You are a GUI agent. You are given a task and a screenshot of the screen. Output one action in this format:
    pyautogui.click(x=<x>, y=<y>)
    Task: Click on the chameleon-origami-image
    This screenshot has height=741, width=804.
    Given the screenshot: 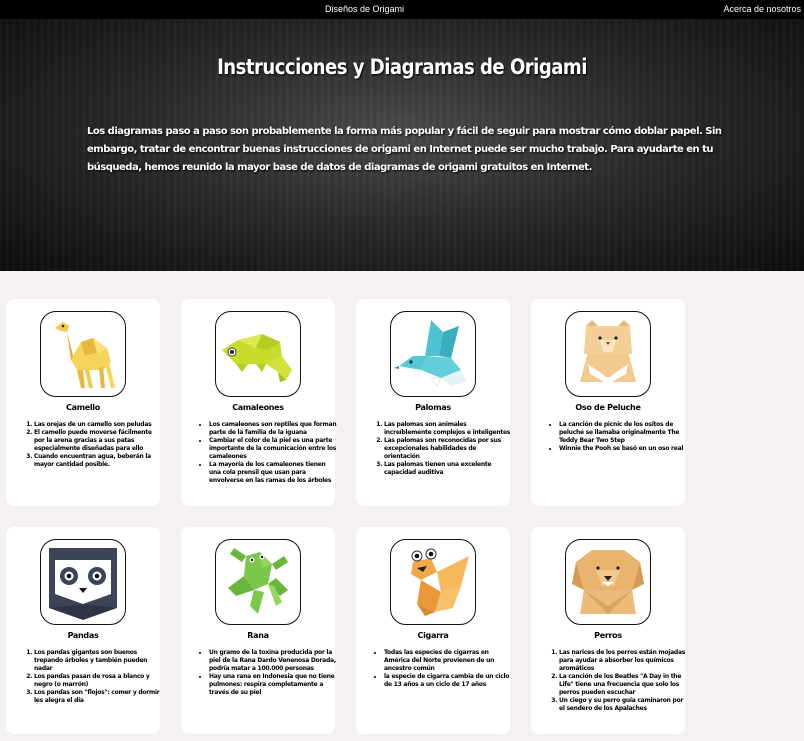 What is the action you would take?
    pyautogui.click(x=258, y=354)
    